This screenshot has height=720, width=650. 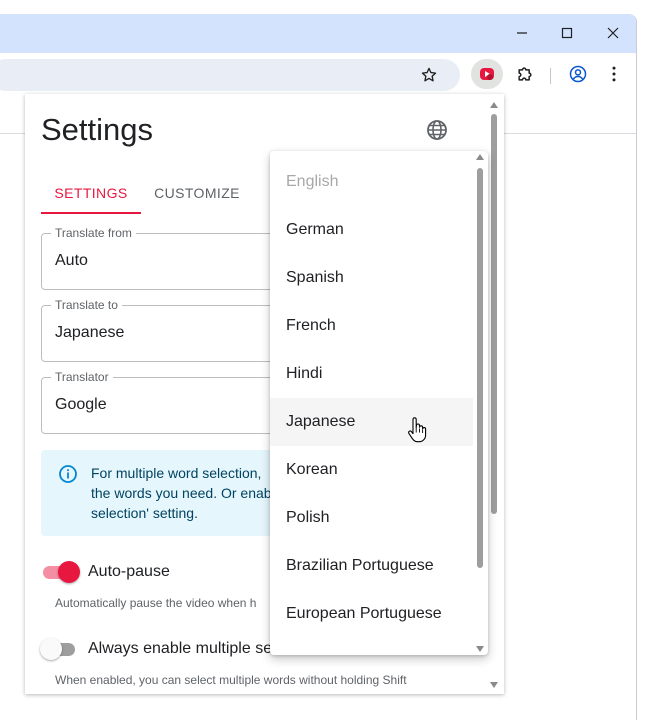 What do you see at coordinates (156, 603) in the screenshot?
I see `auto-pause-description: Automatically pause the video when h` at bounding box center [156, 603].